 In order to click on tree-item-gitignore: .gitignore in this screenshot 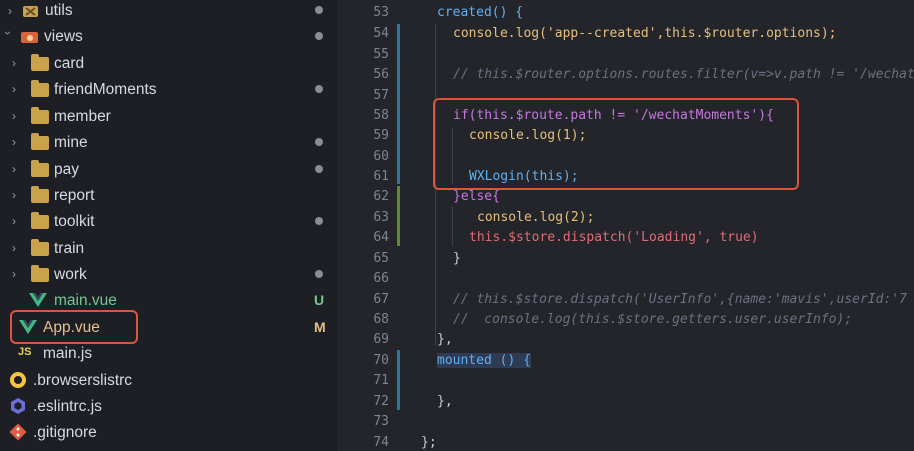, I will do `click(168, 432)`.